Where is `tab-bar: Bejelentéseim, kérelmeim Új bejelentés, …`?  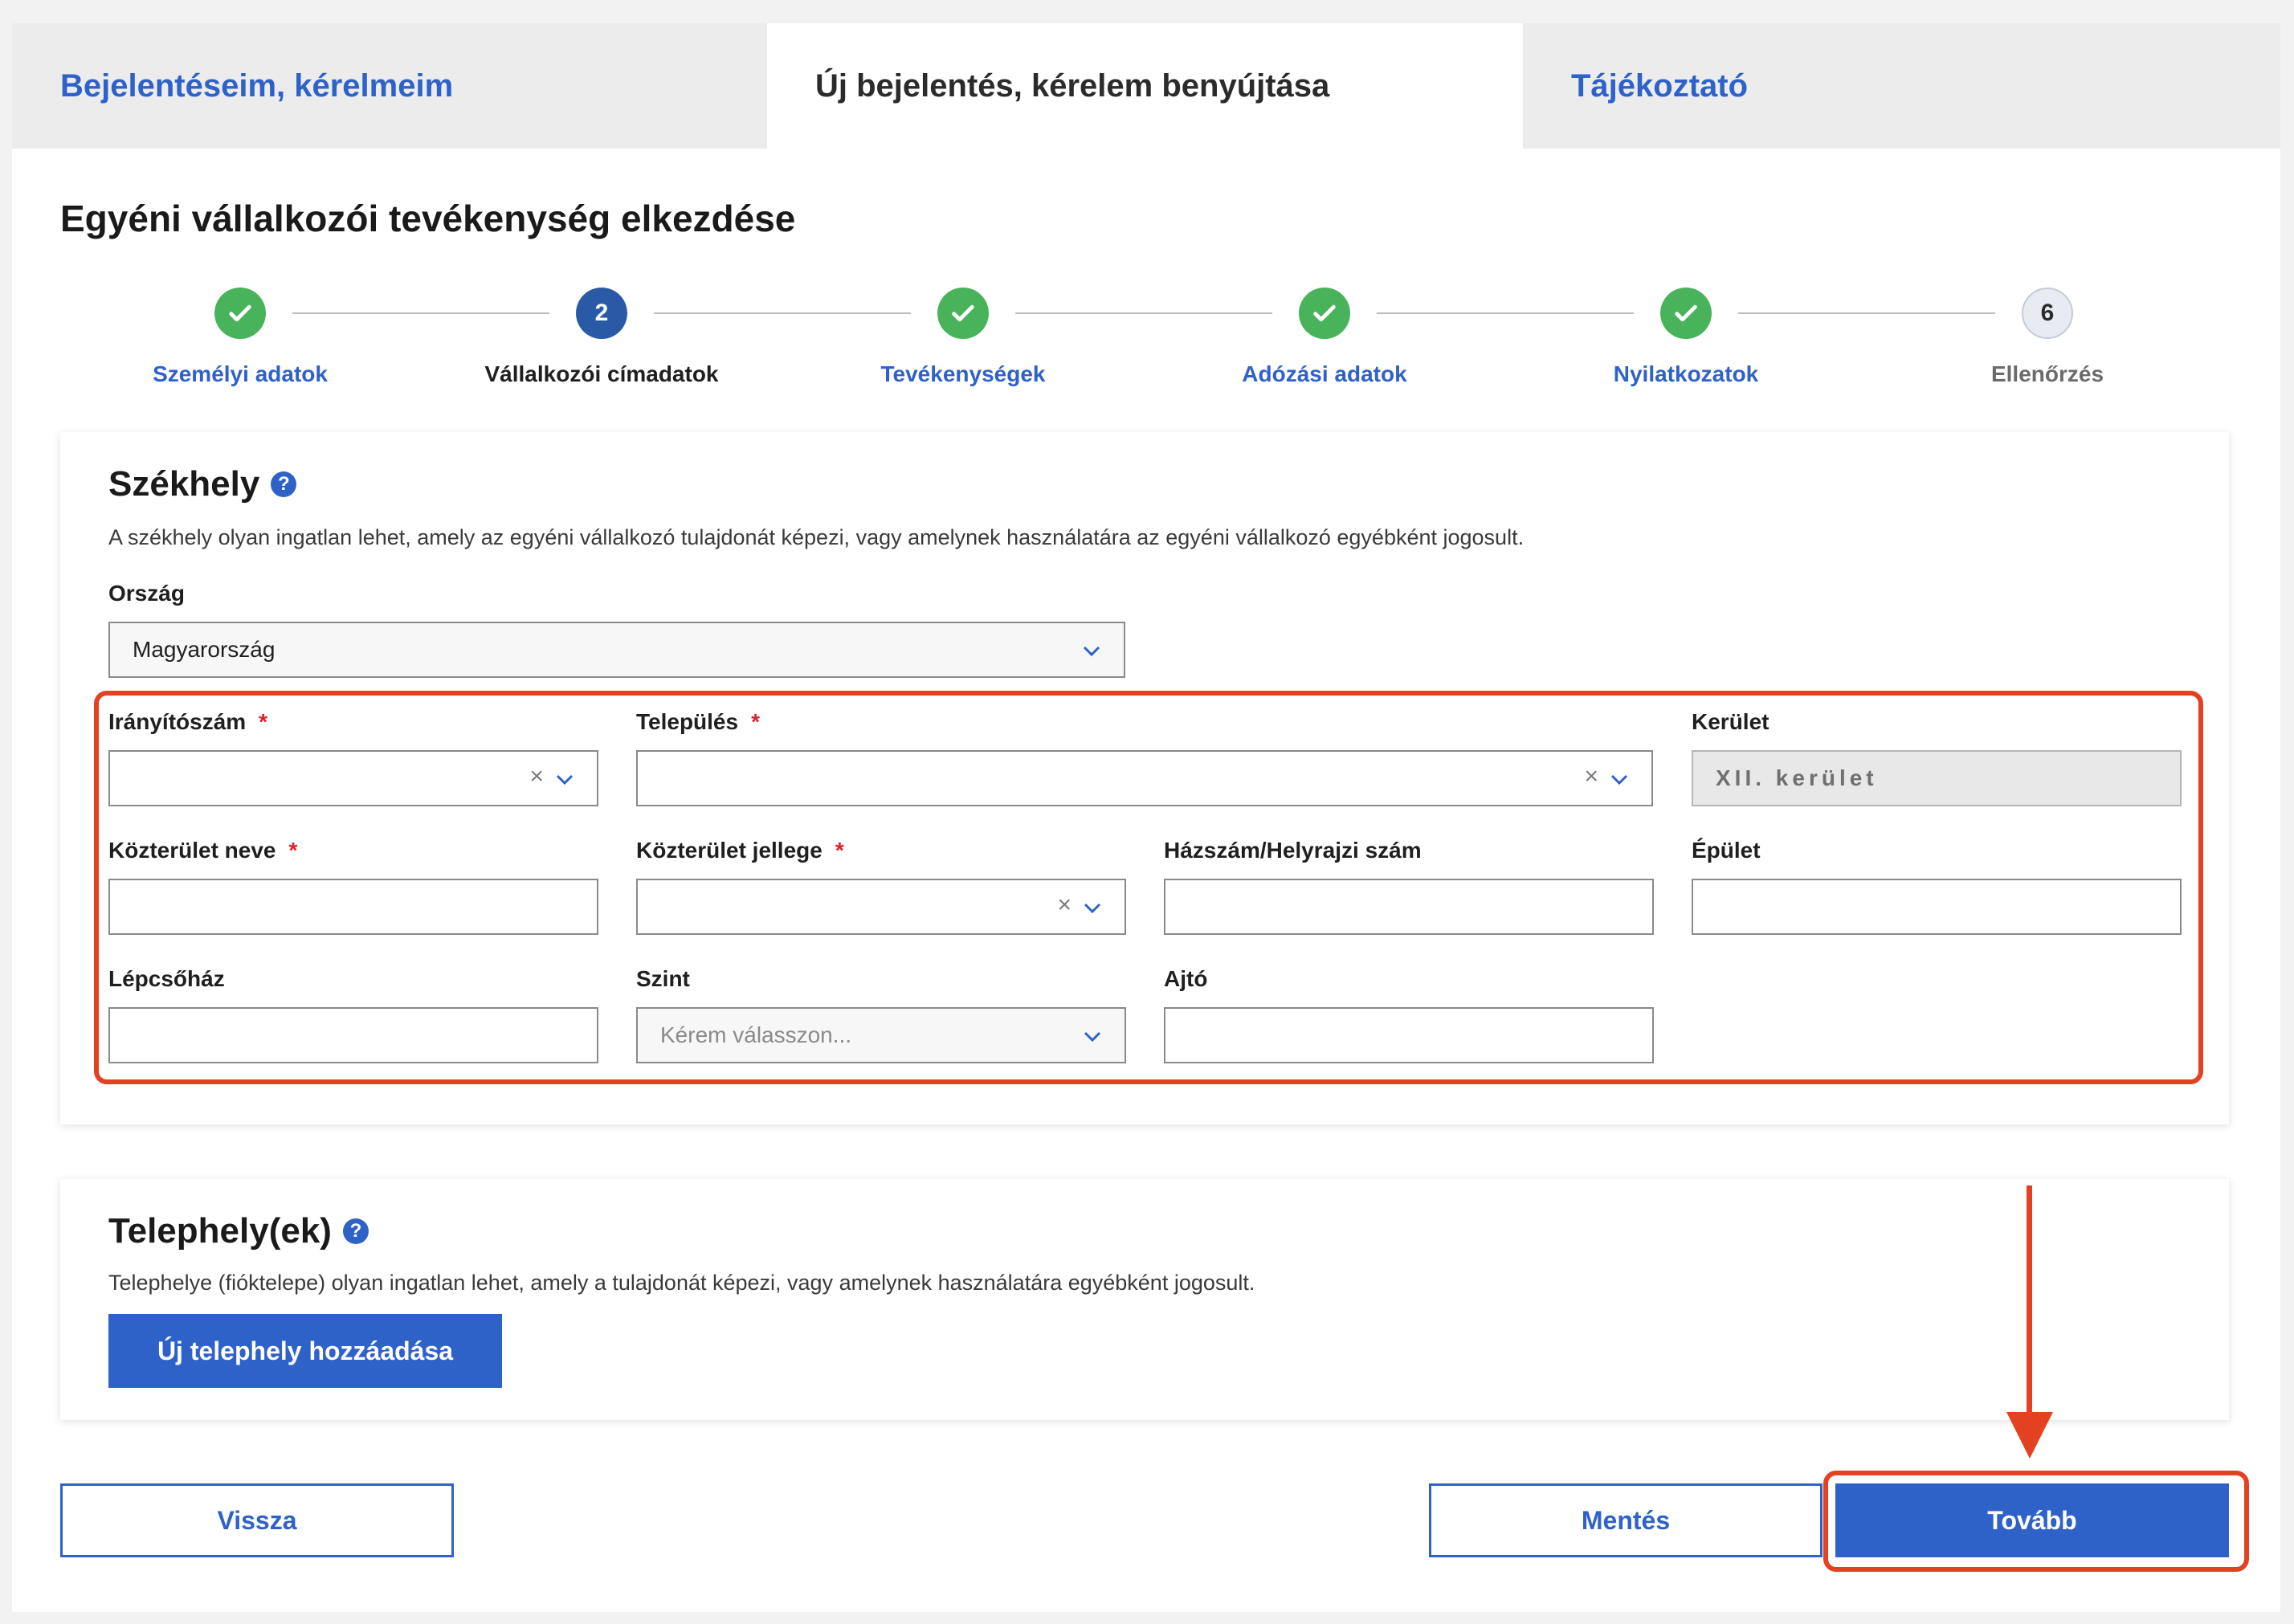 tab-bar: Bejelentéseim, kérelmeim Új bejelentés, … is located at coordinates (1146, 86).